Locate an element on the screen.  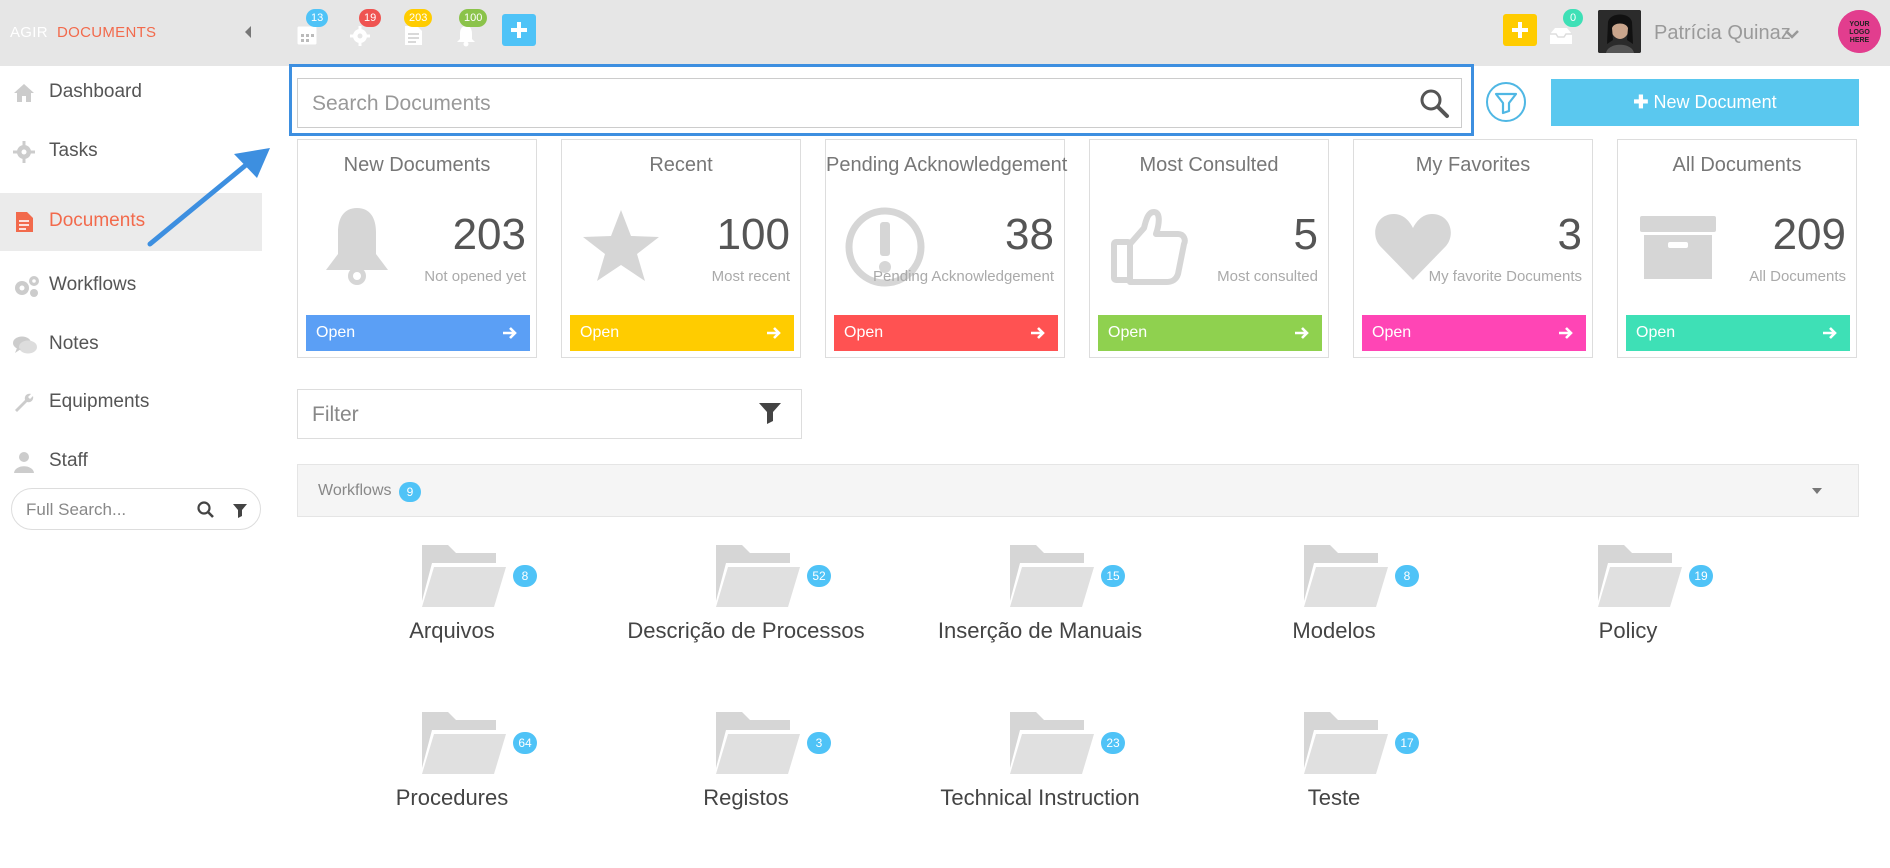
sidebar-item-label: Documents is located at coordinates (97, 220).